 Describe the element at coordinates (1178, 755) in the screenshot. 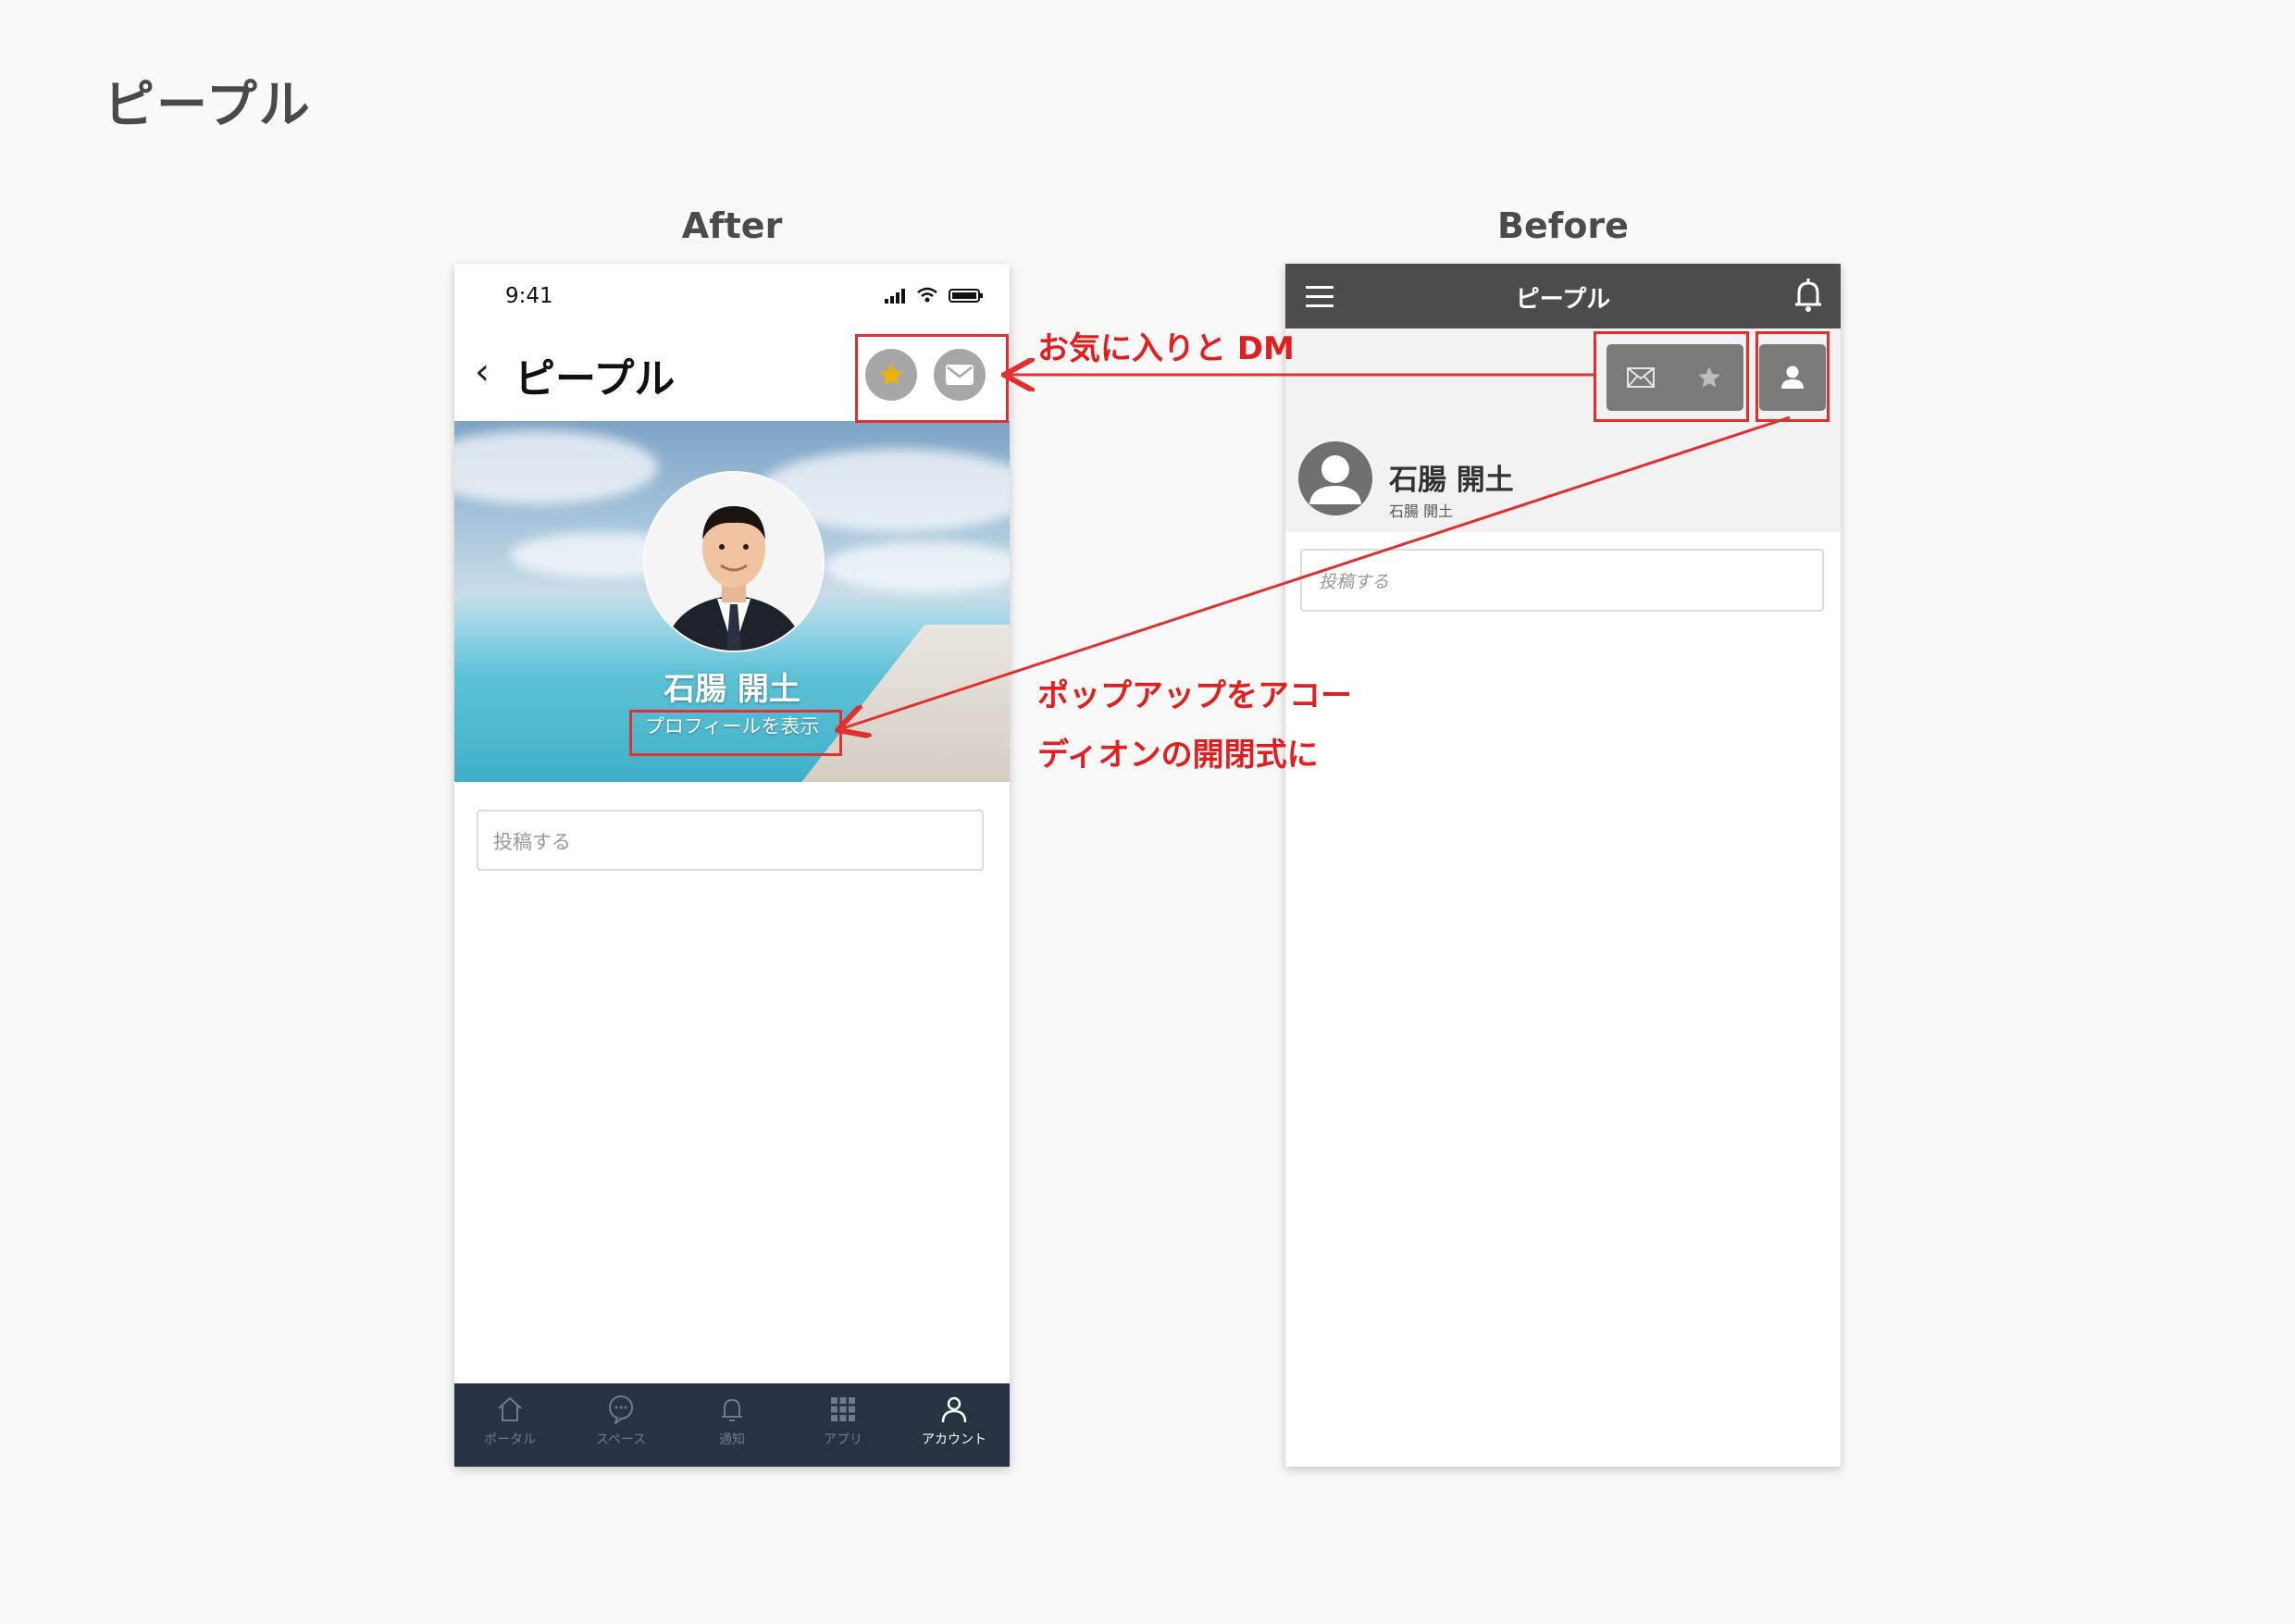

I see `annotation-popup-line2: ディオンの開閉式に` at that location.